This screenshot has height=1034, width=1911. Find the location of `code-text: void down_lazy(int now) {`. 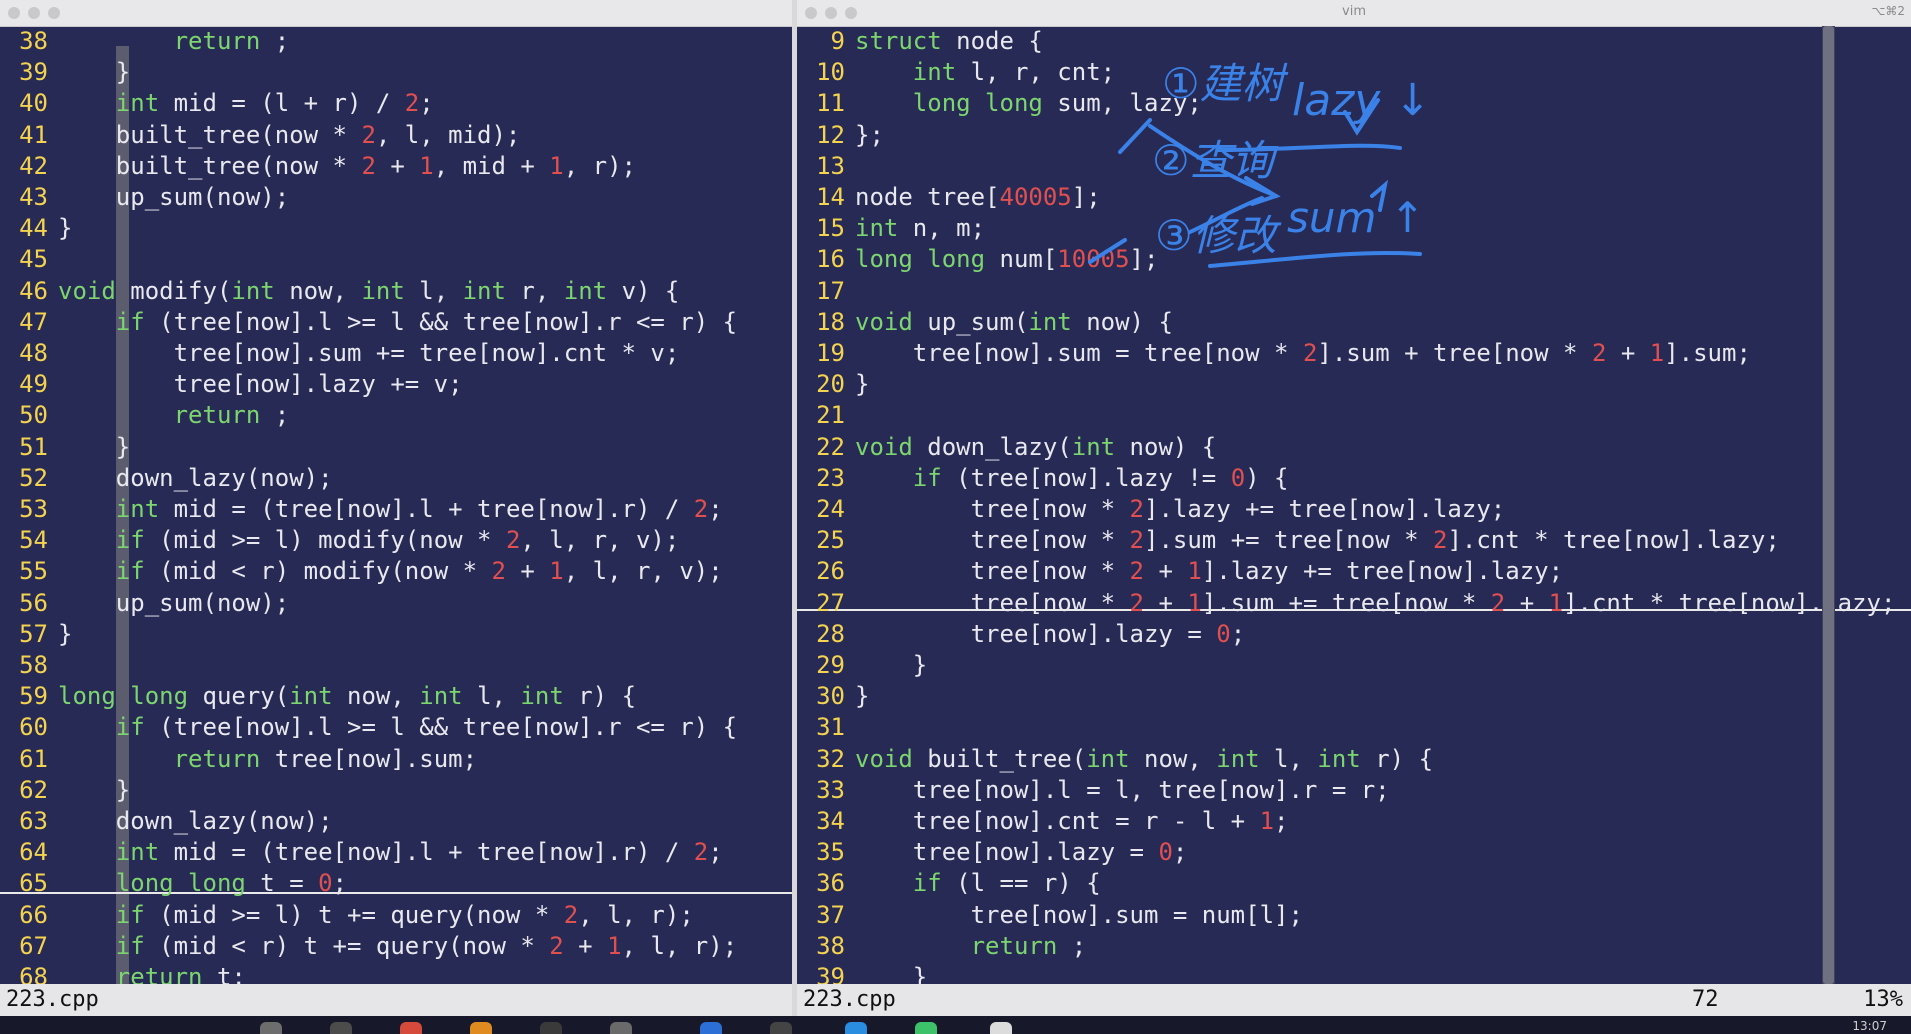

code-text: void down_lazy(int now) { is located at coordinates (1035, 447).